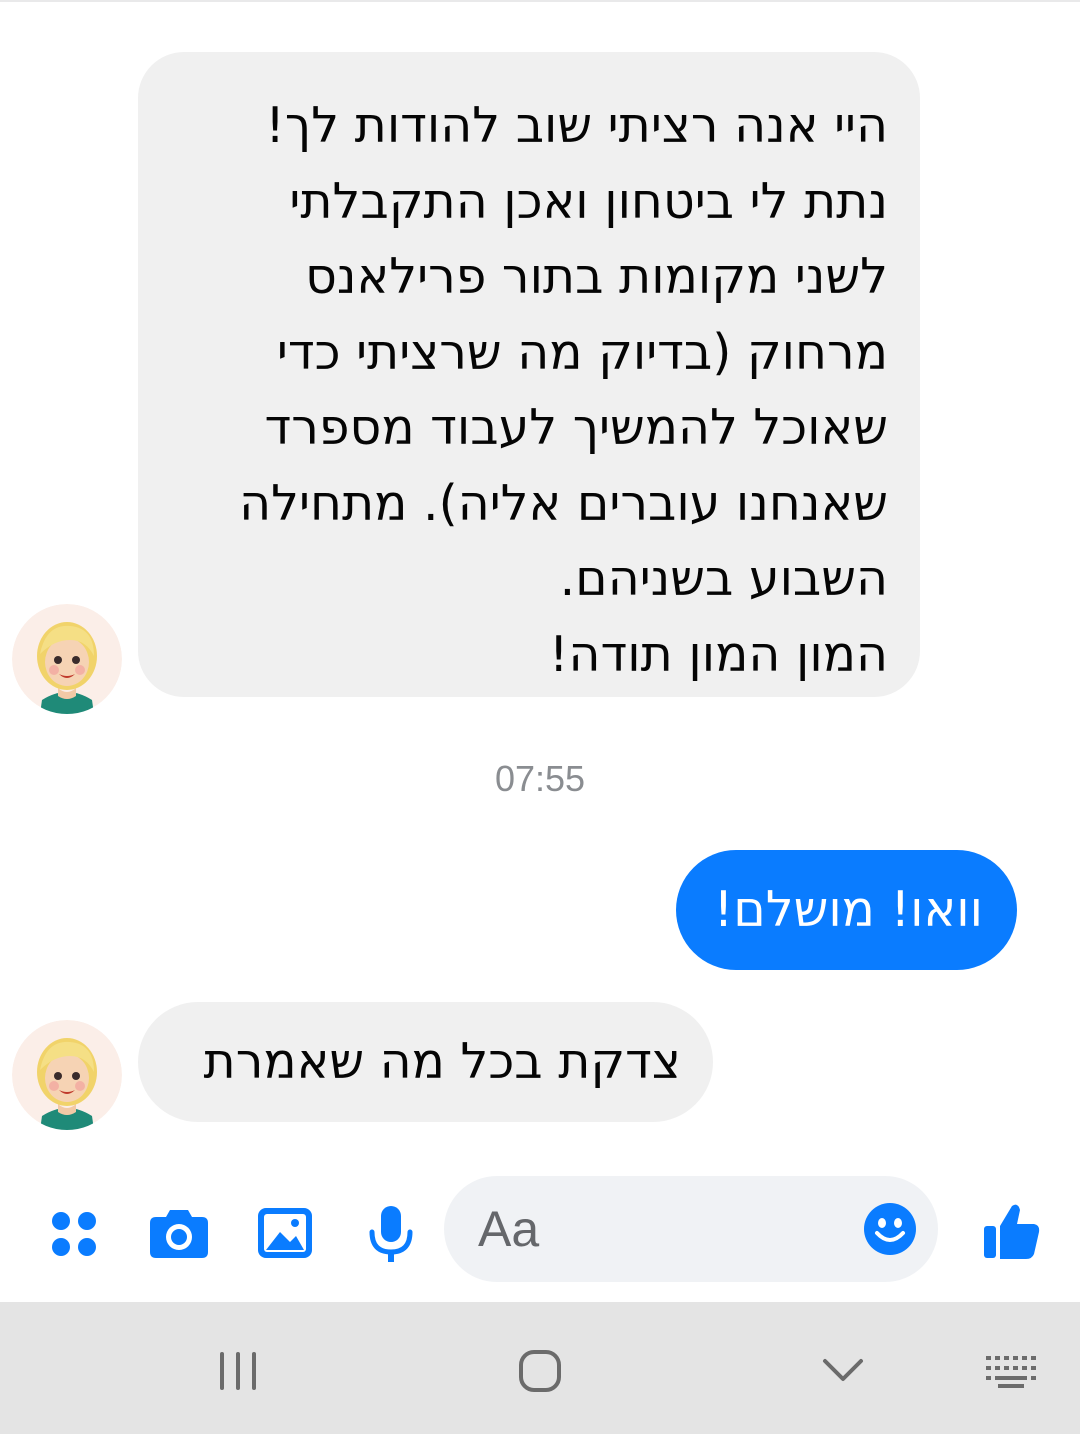 The height and width of the screenshot is (1434, 1080). I want to click on message-line: שאנחנו עוברים אליה). מתחילה, so click(563, 503).